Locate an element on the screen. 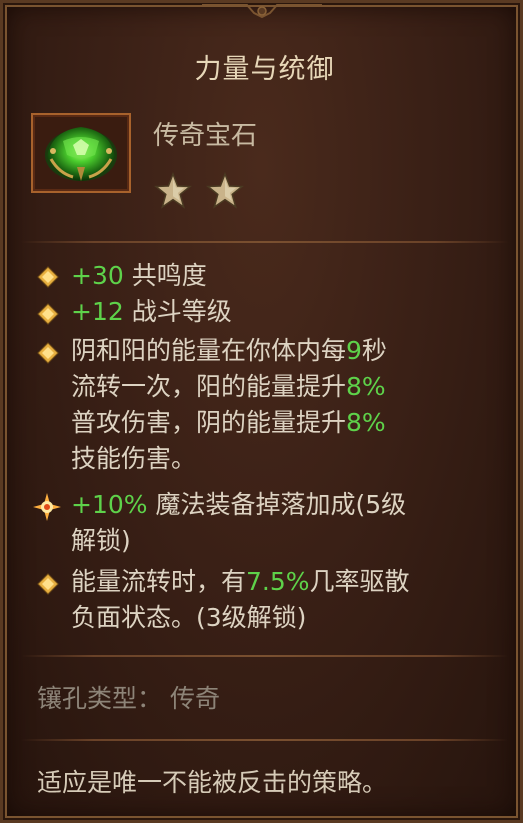  affix-text: 阴和阳的能量在你体内每 is located at coordinates (209, 350).